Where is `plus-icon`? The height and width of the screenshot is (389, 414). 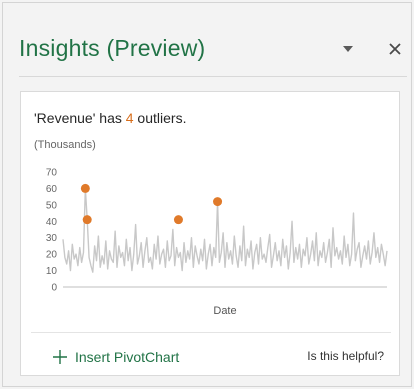 plus-icon is located at coordinates (60, 357).